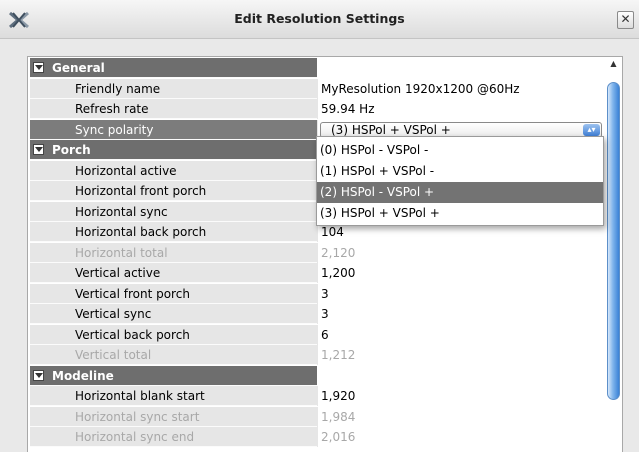 The image size is (639, 452). Describe the element at coordinates (460, 334) in the screenshot. I see `property-value: 6` at that location.